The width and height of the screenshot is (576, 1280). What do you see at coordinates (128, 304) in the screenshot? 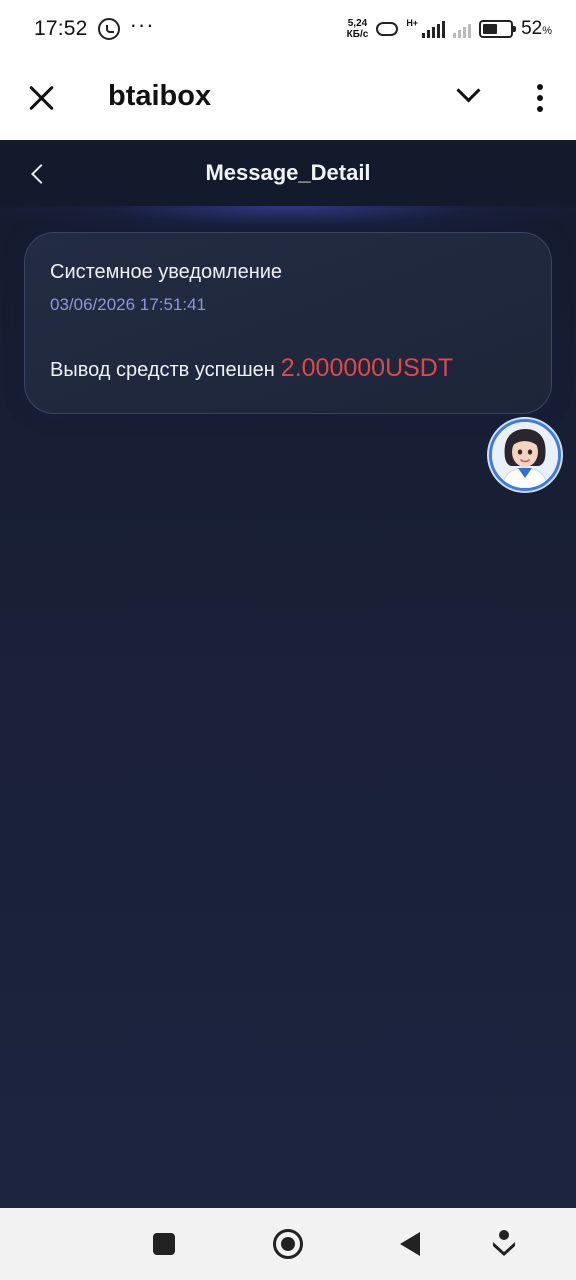
I see `message-date: 03/06/2026 17:51:41` at bounding box center [128, 304].